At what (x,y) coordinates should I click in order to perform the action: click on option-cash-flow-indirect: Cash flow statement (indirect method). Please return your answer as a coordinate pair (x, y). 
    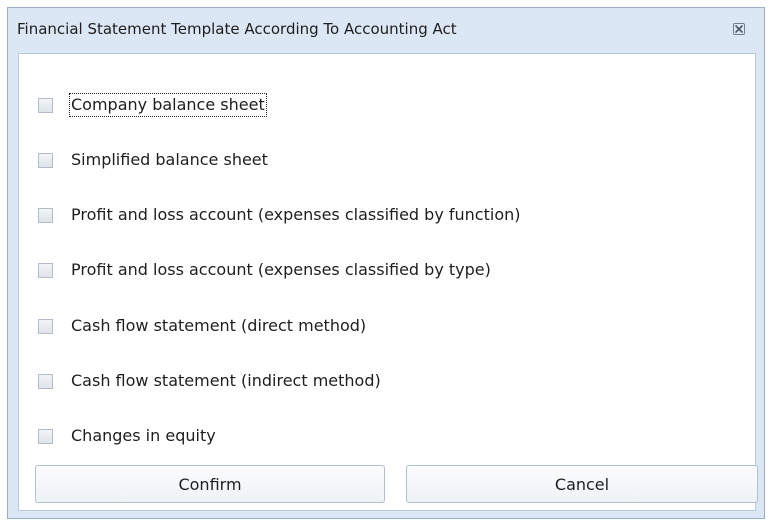
    Looking at the image, I should click on (210, 381).